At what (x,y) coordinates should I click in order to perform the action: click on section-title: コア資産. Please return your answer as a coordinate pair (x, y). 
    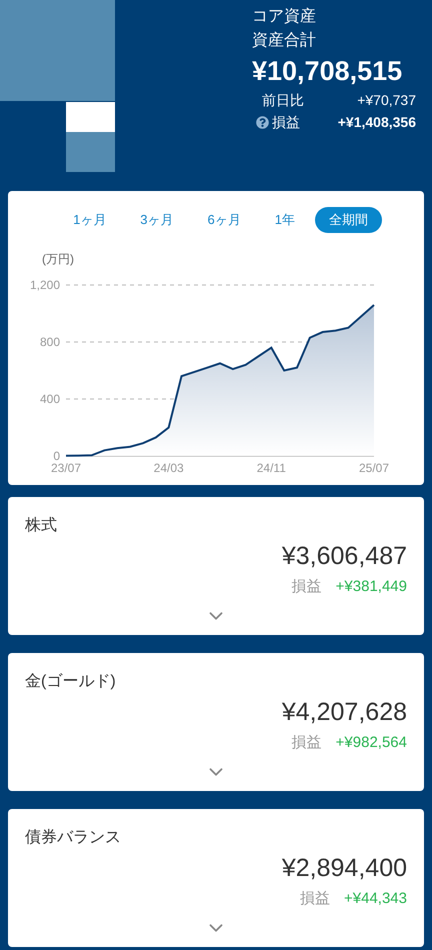
    Looking at the image, I should click on (284, 16).